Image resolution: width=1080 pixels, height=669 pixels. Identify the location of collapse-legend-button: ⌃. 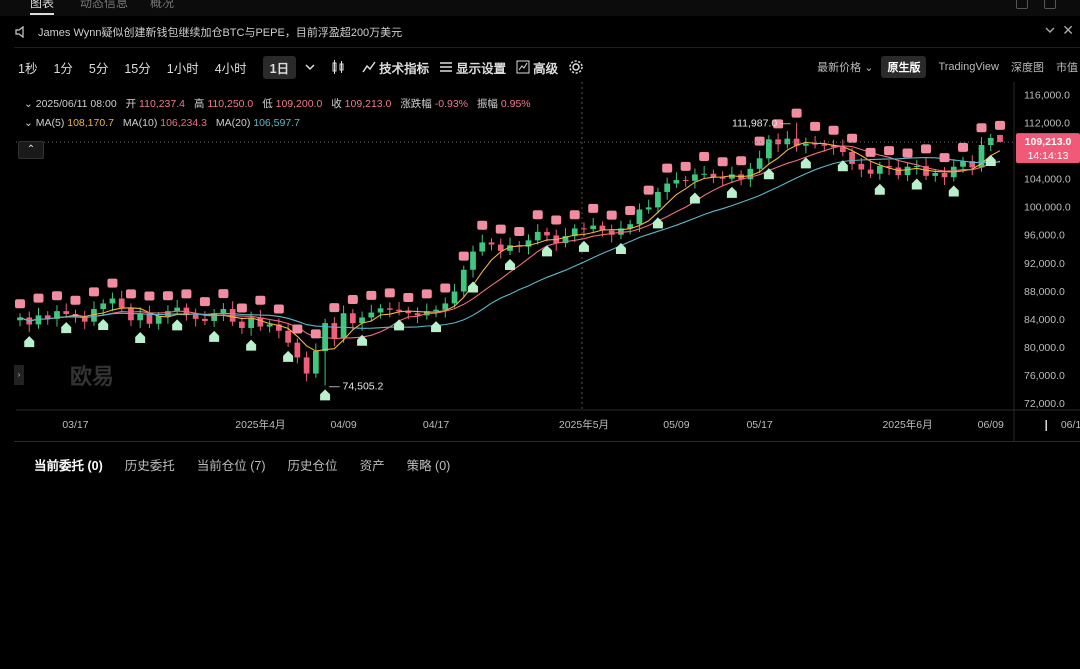
(31, 150).